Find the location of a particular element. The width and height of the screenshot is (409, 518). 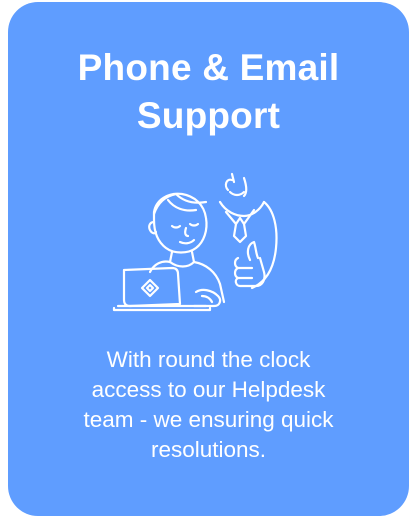

support-agents-illustration-icon is located at coordinates (195, 247).